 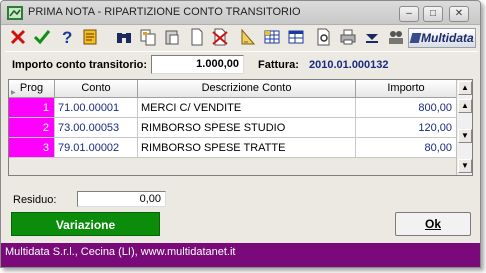 What do you see at coordinates (172, 37) in the screenshot?
I see `paste-icon` at bounding box center [172, 37].